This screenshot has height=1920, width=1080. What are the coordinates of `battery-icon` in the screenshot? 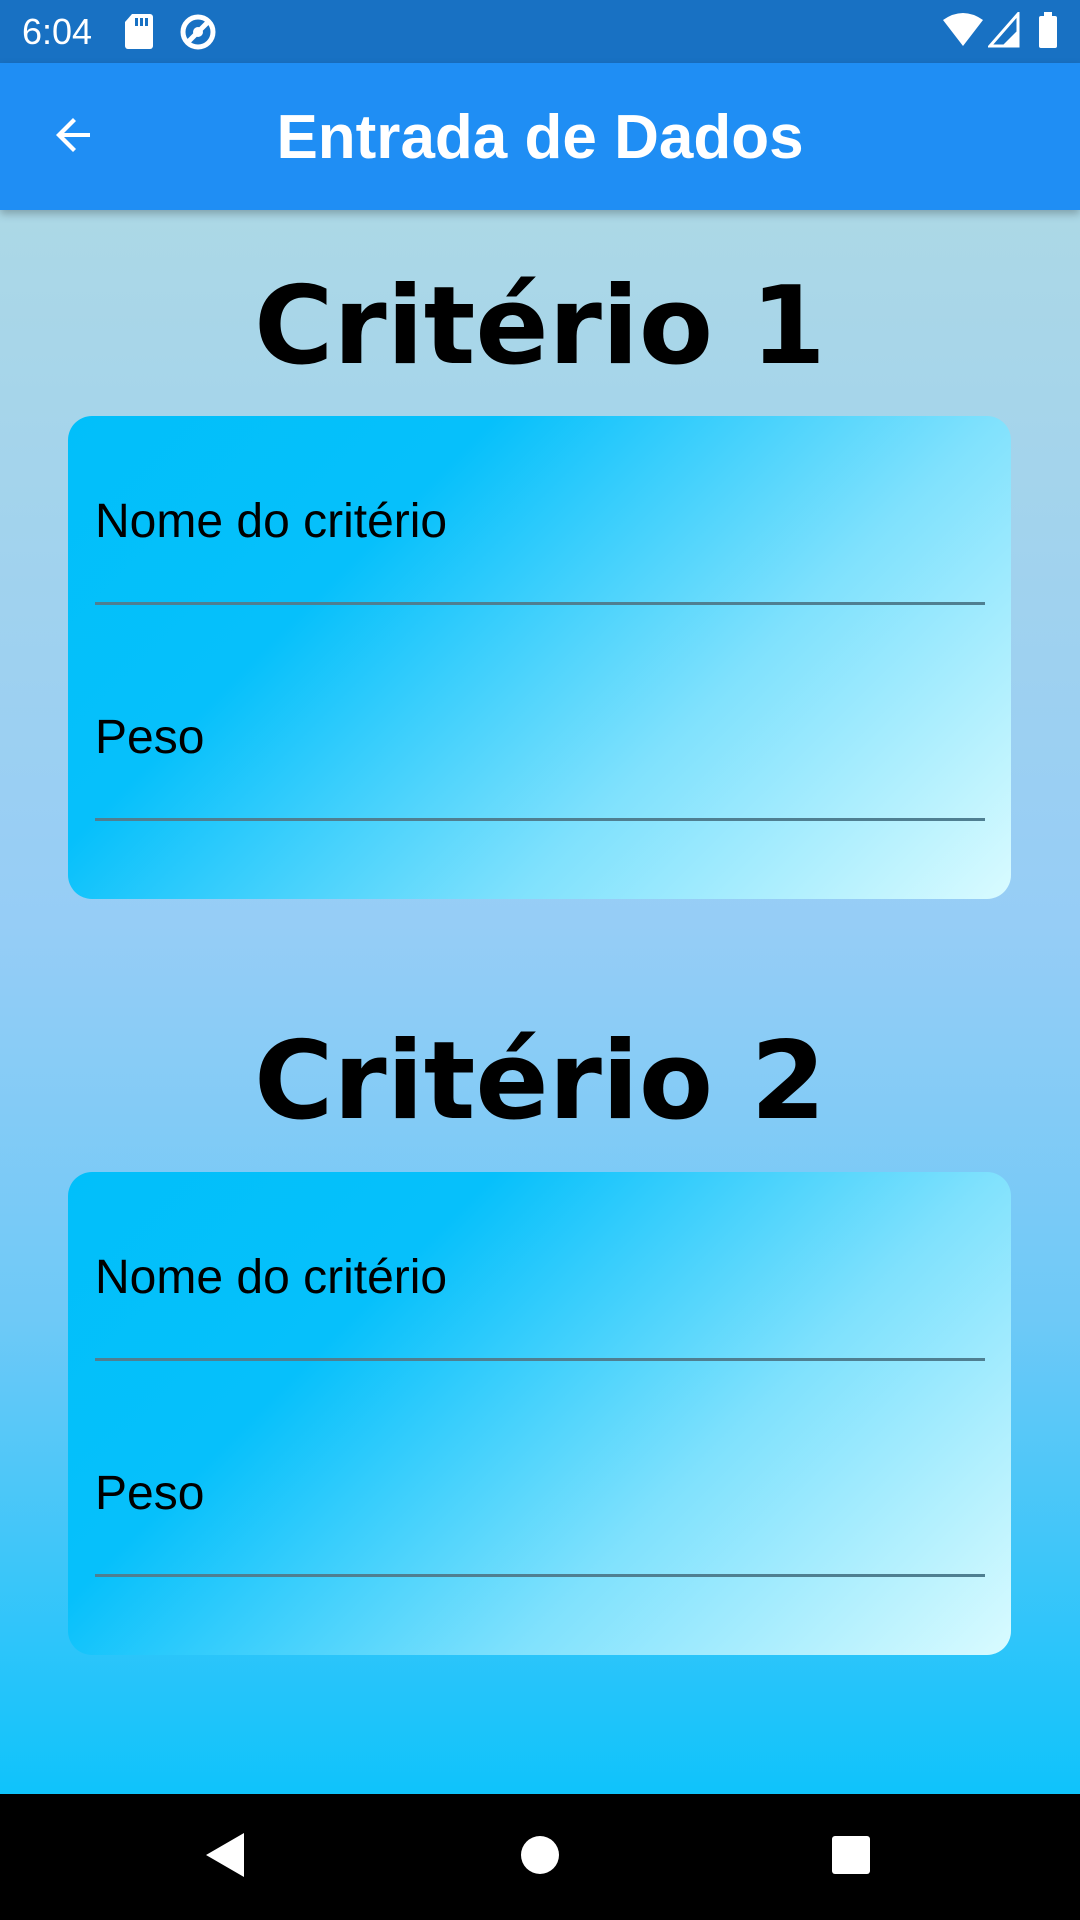 It's located at (1048, 31).